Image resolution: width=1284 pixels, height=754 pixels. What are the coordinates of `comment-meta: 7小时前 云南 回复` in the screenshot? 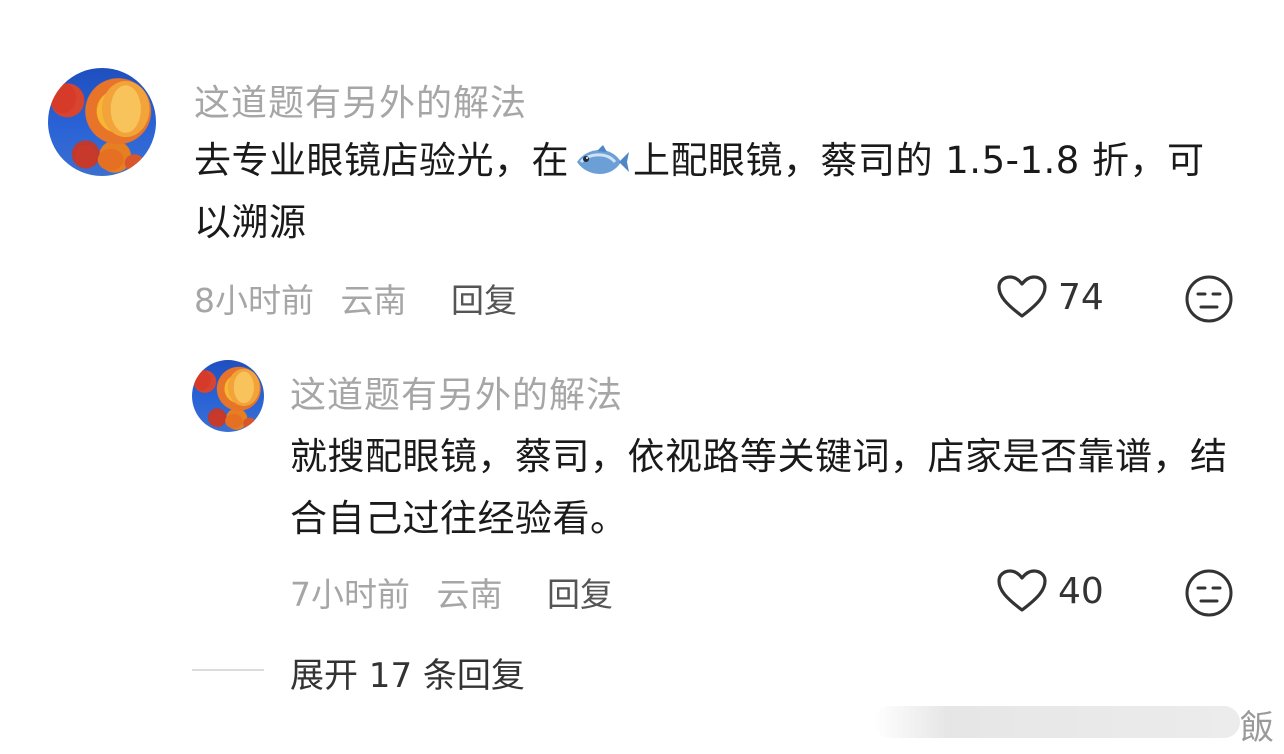 It's located at (451, 592).